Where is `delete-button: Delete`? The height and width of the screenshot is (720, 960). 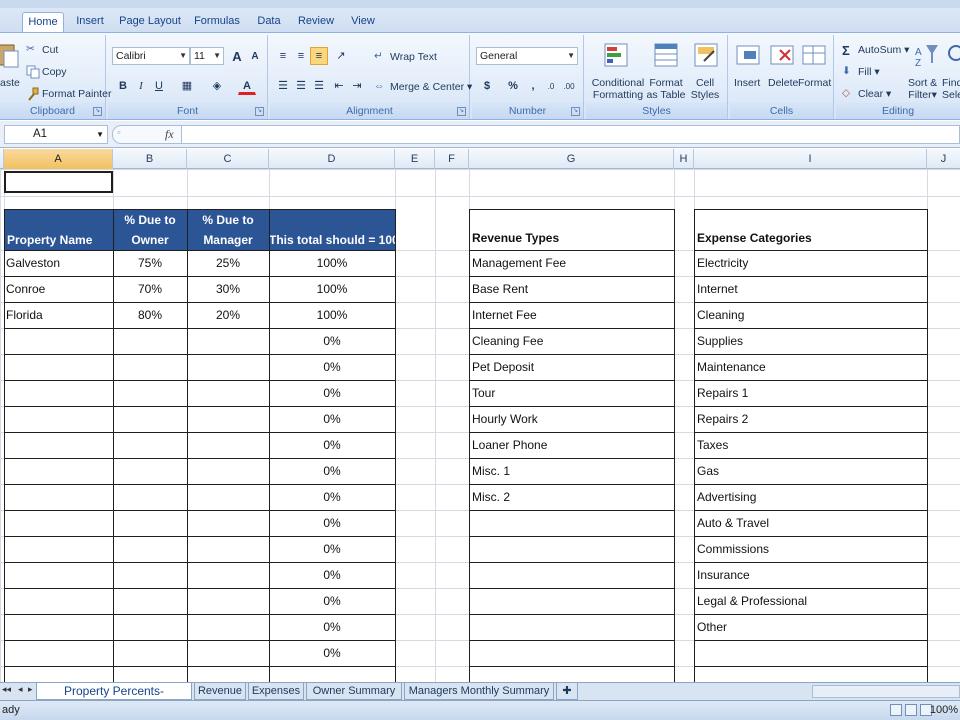 delete-button: Delete is located at coordinates (783, 83).